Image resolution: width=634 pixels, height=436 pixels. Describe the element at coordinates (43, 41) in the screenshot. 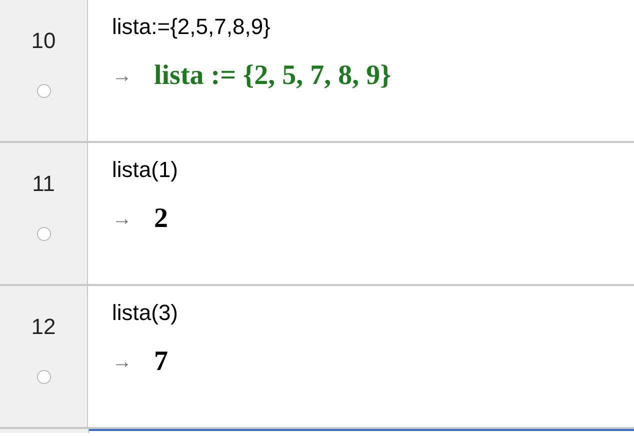

I see `row-number: 10` at that location.